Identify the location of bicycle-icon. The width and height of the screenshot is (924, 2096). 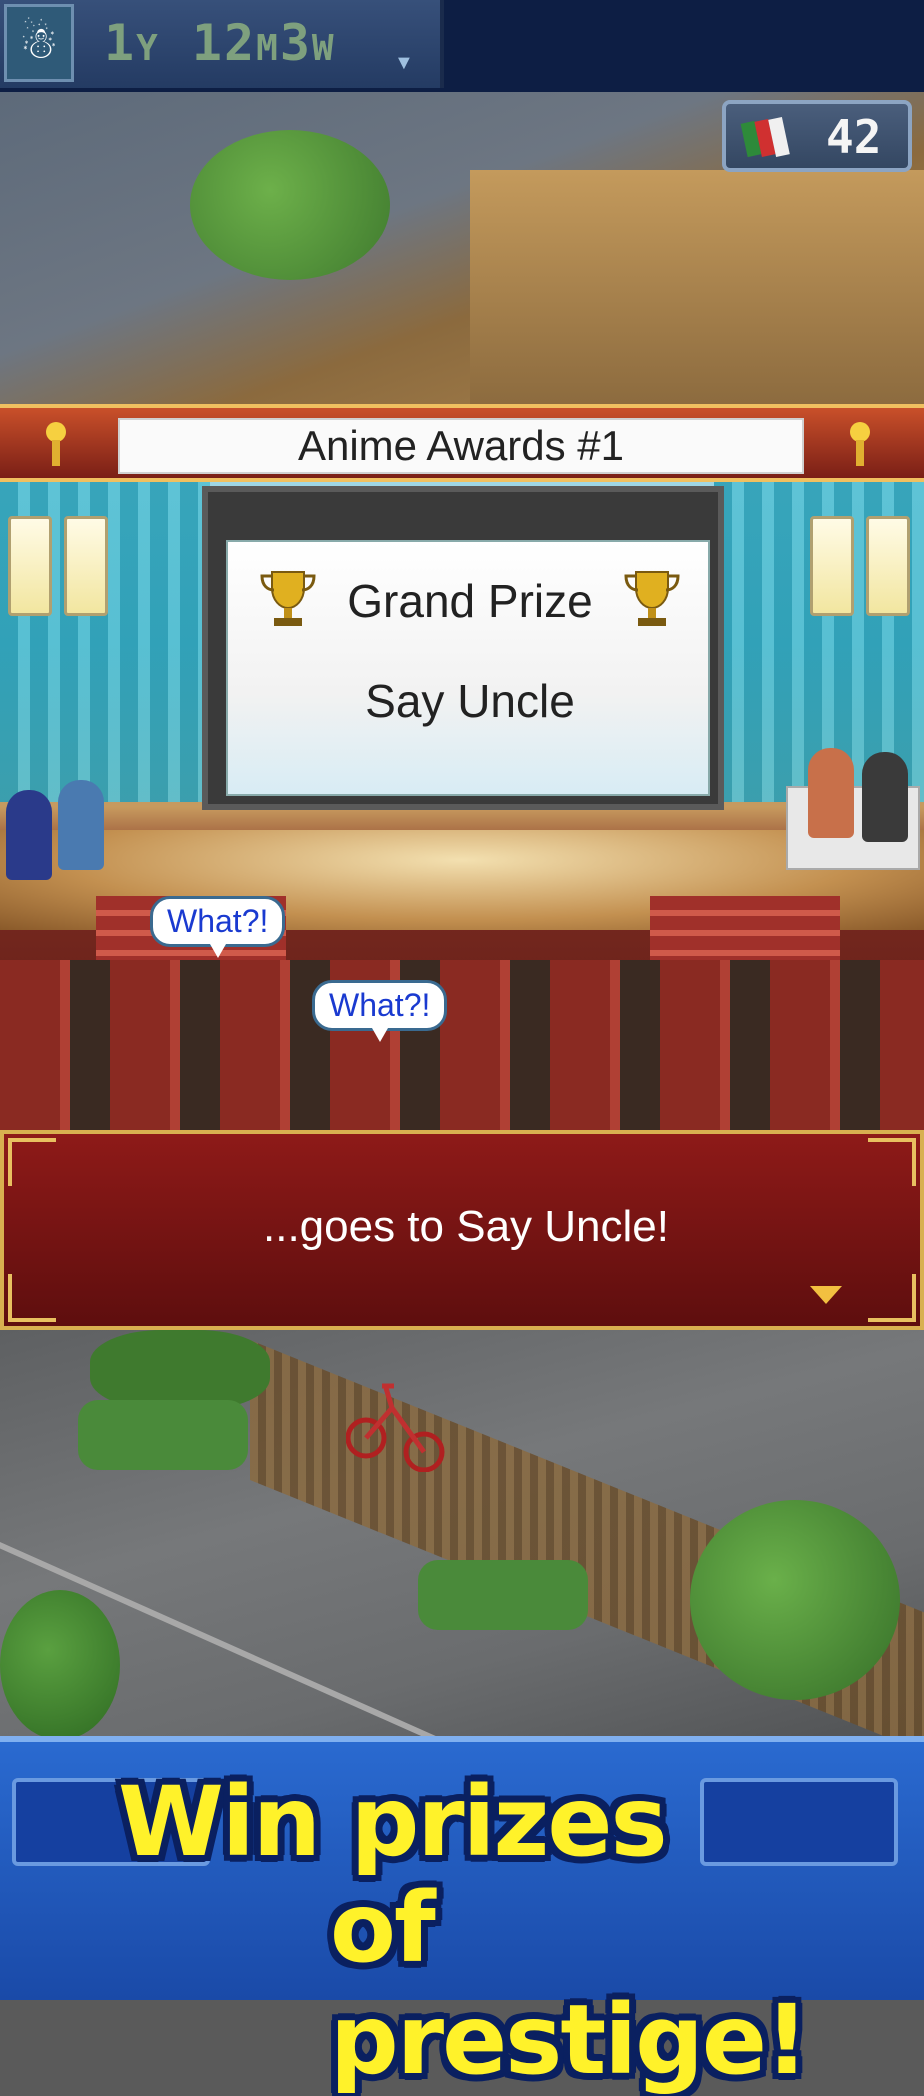
(395, 1427).